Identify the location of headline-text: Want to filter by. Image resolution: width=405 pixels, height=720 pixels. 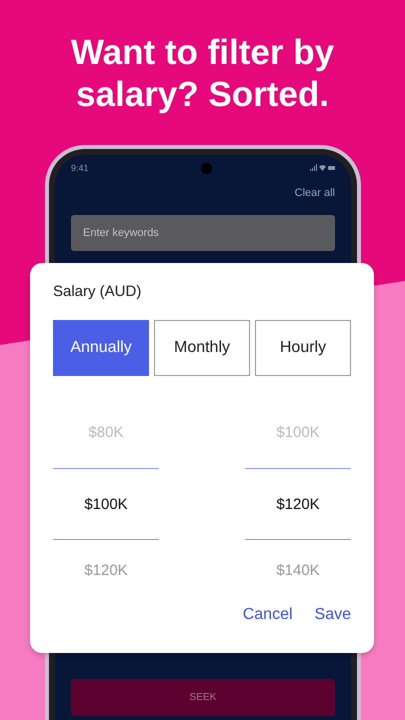
(202, 53).